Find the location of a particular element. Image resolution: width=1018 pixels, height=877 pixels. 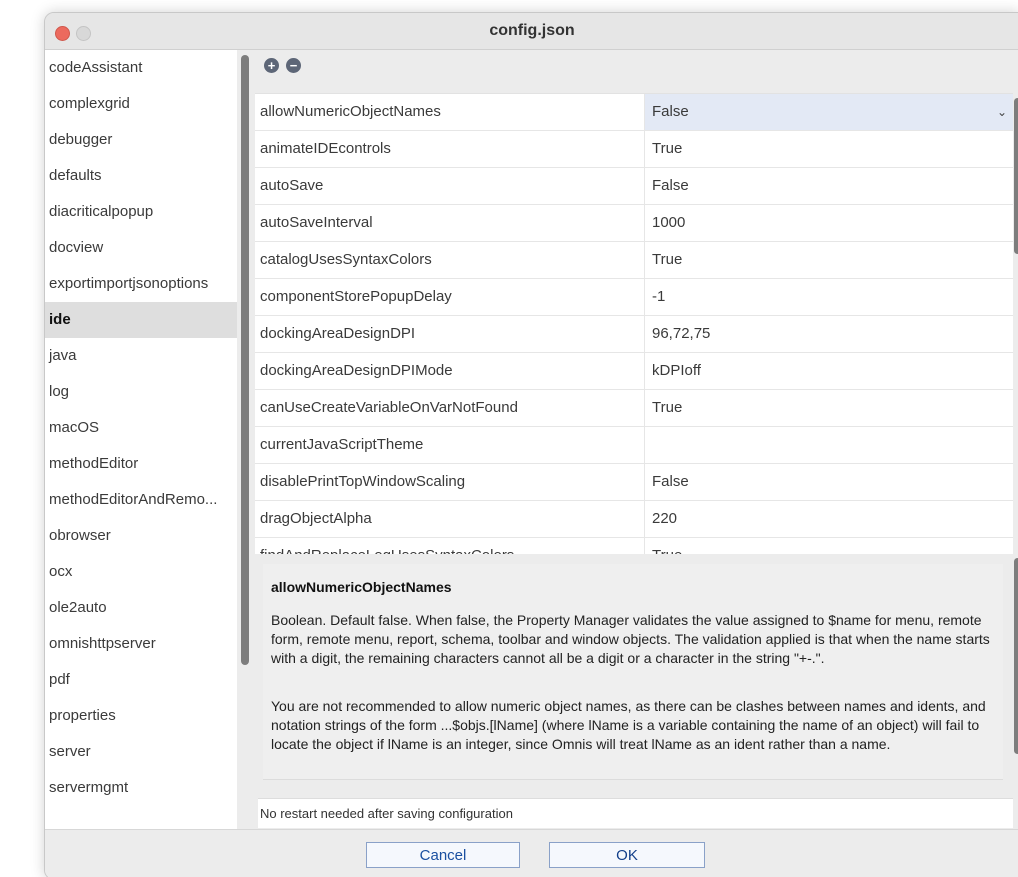

property-value-cell: 96,72,75 is located at coordinates (829, 334).